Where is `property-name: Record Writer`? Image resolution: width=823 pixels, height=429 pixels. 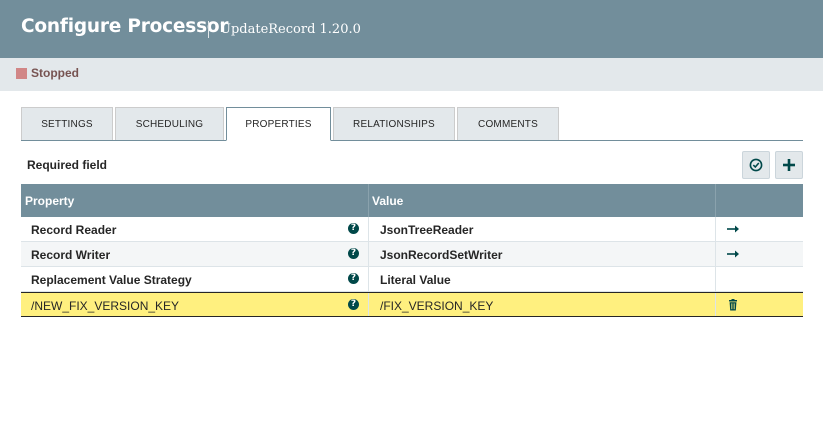
property-name: Record Writer is located at coordinates (71, 255).